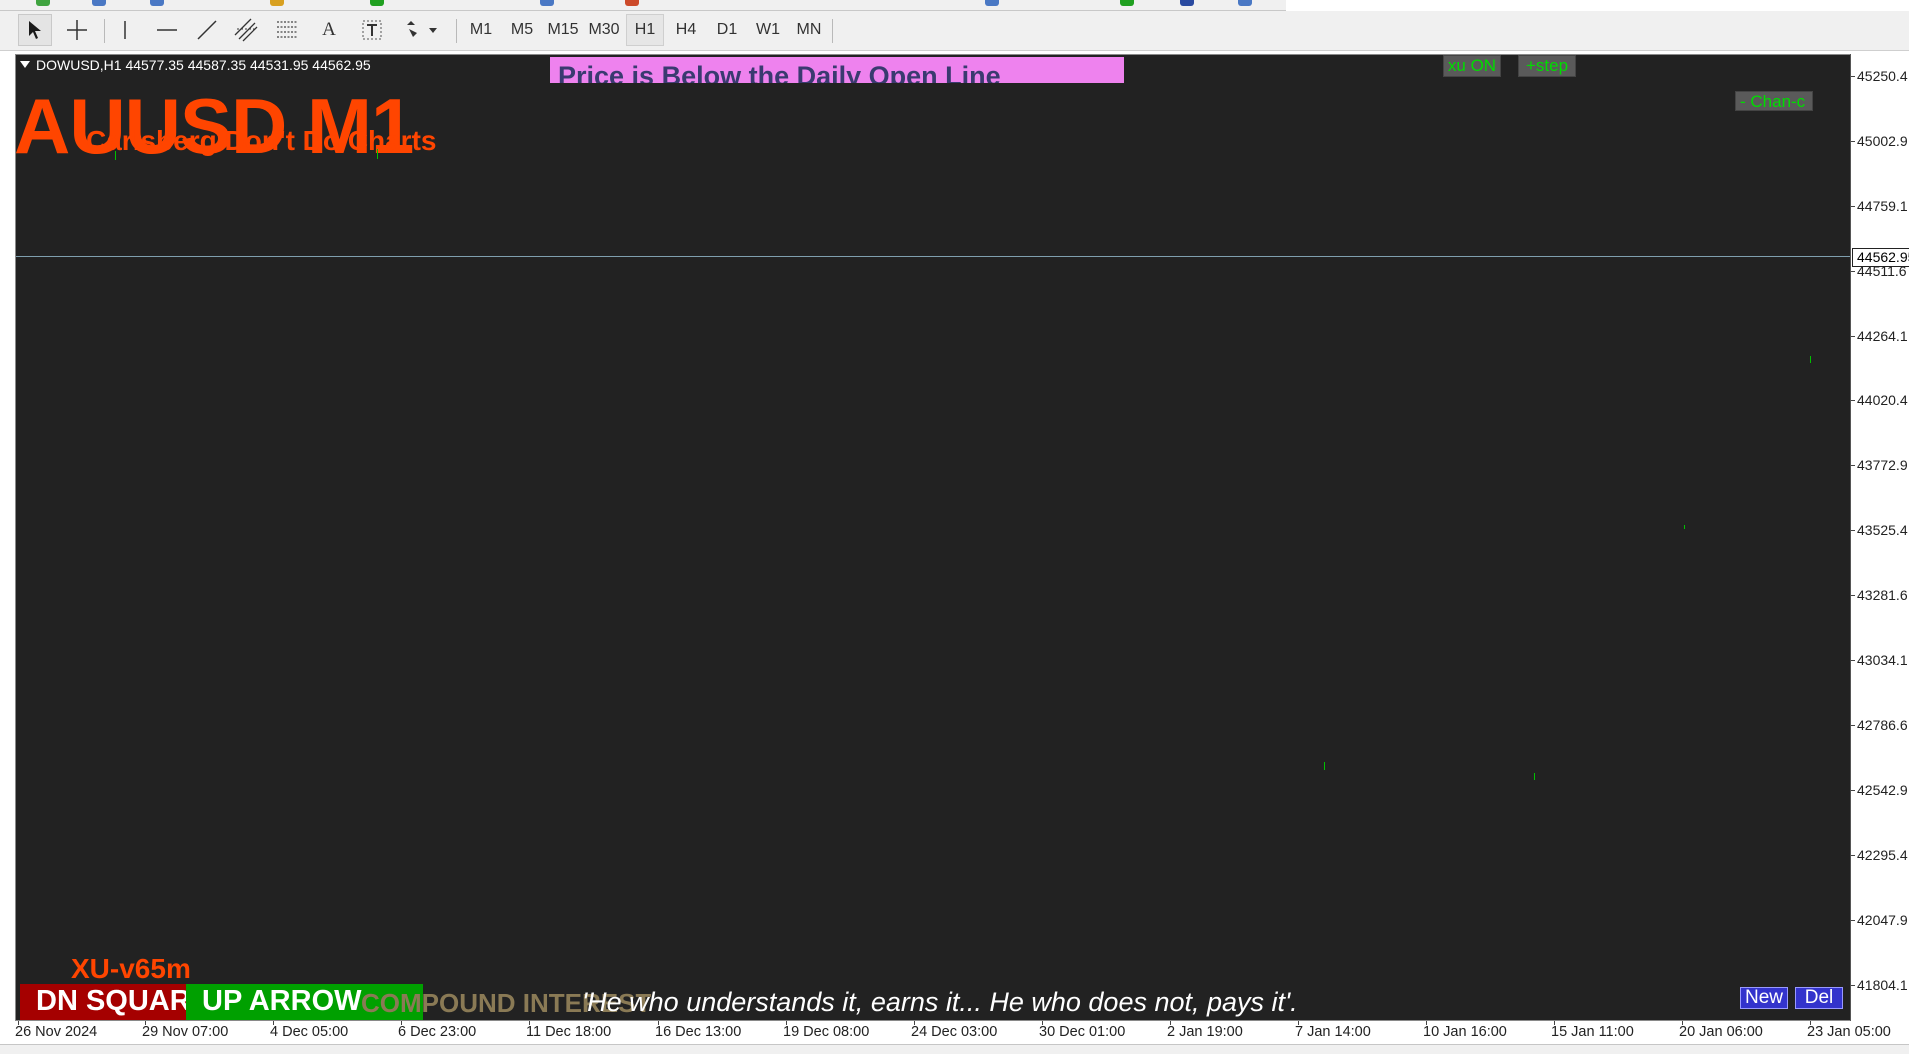 Image resolution: width=1909 pixels, height=1054 pixels. I want to click on timeframe-d1: D1, so click(727, 30).